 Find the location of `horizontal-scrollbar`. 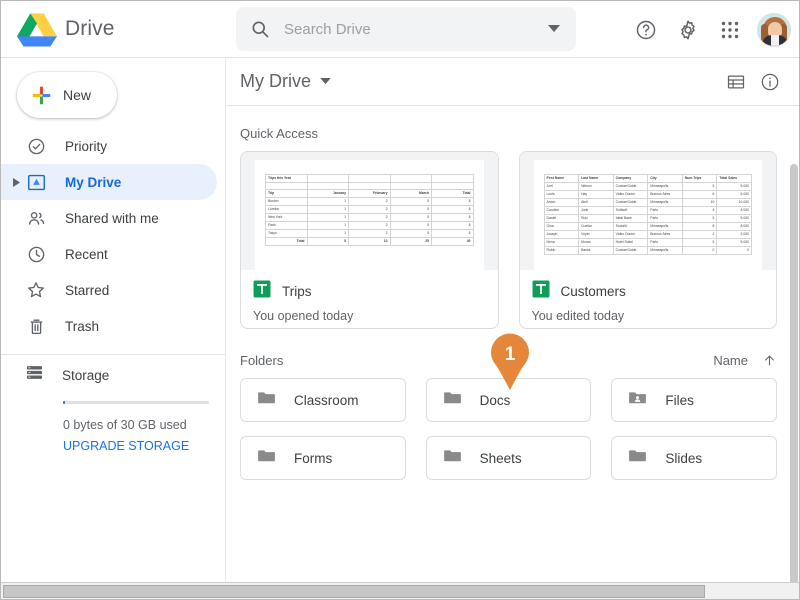

horizontal-scrollbar is located at coordinates (400, 590).